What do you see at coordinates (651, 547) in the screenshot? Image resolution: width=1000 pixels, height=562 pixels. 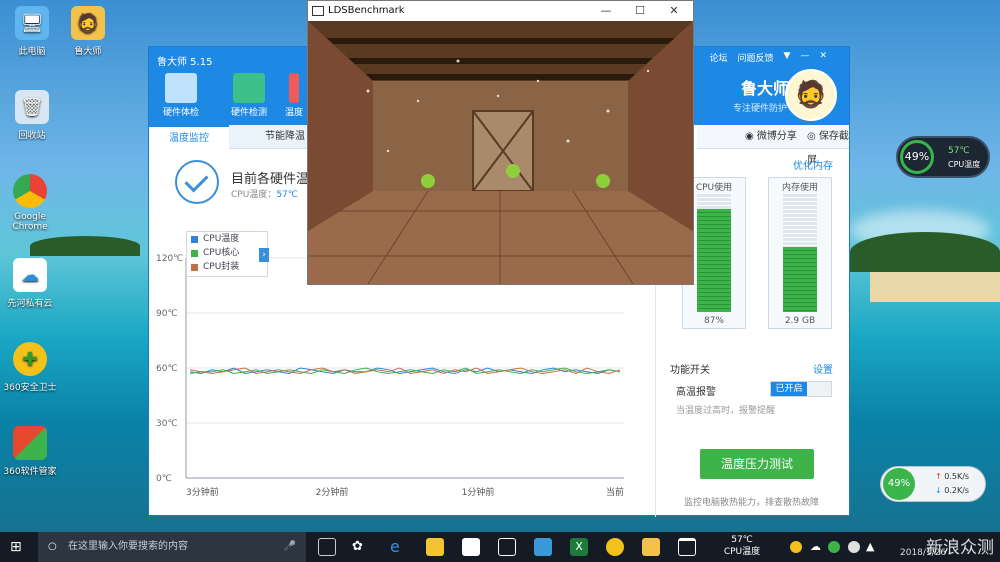 I see `ludashi-taskbar-icon` at bounding box center [651, 547].